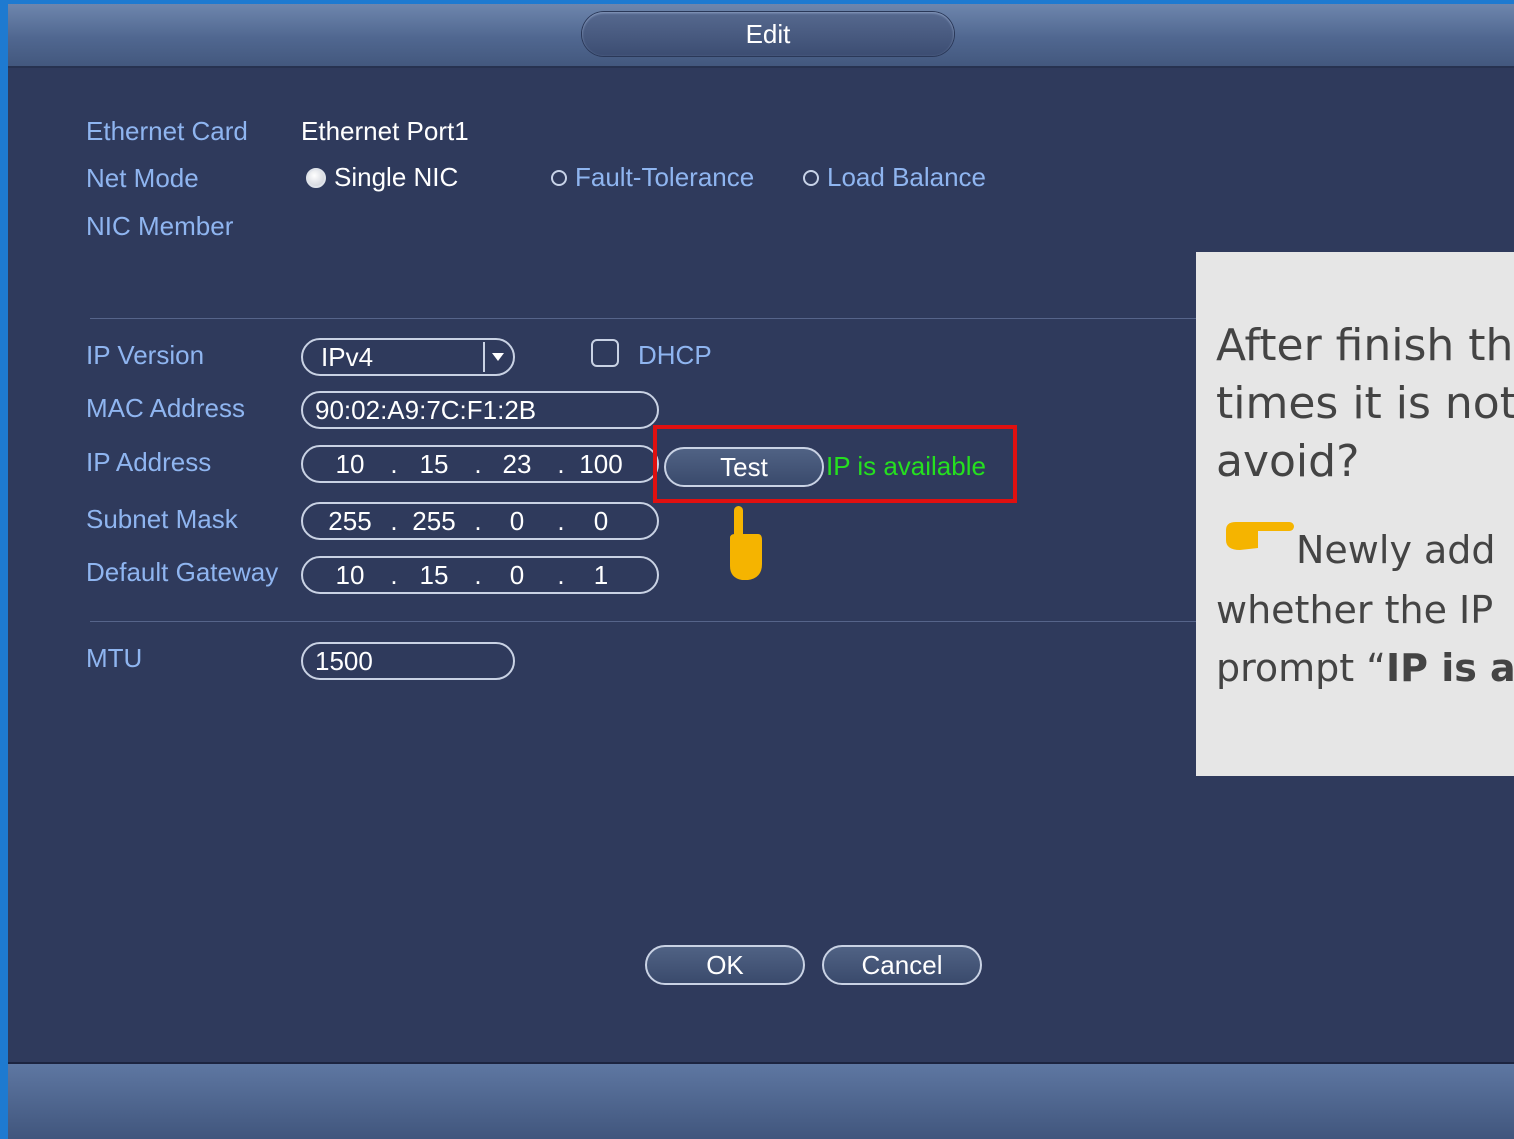 The image size is (1514, 1139). Describe the element at coordinates (1365, 345) in the screenshot. I see `callout-line: After finish th` at that location.